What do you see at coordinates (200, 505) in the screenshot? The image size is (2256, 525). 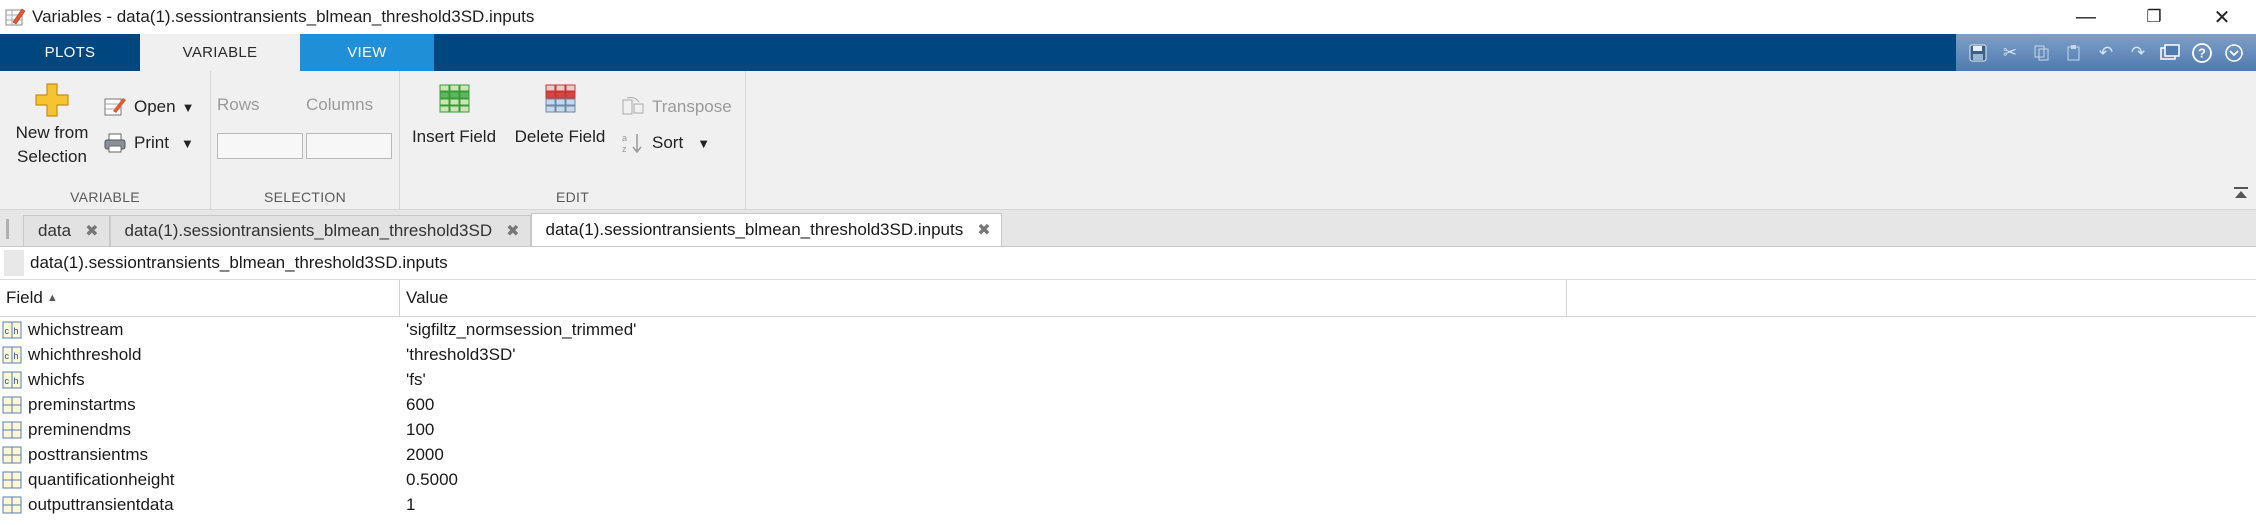 I see `field-cell: outputtransientdata` at bounding box center [200, 505].